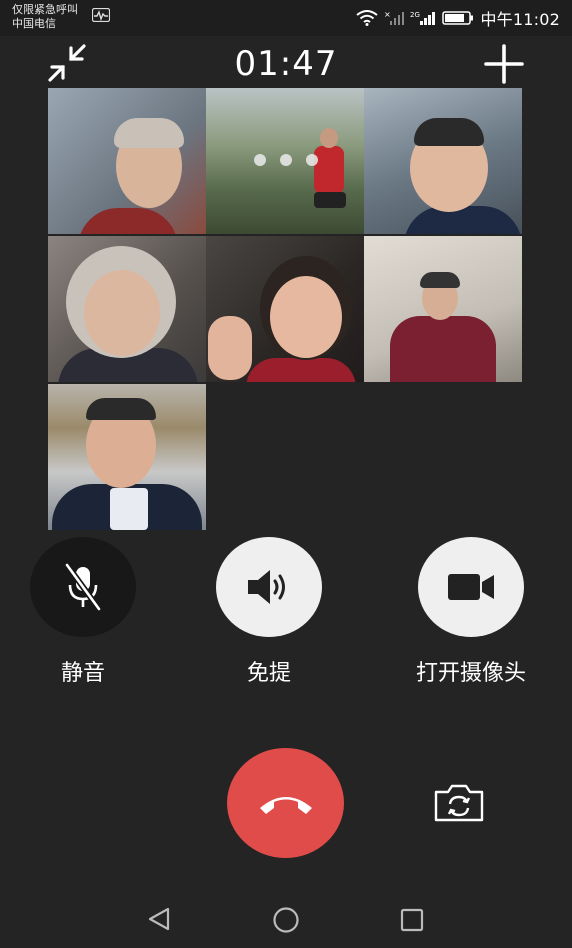  I want to click on video-camera-icon, so click(471, 587).